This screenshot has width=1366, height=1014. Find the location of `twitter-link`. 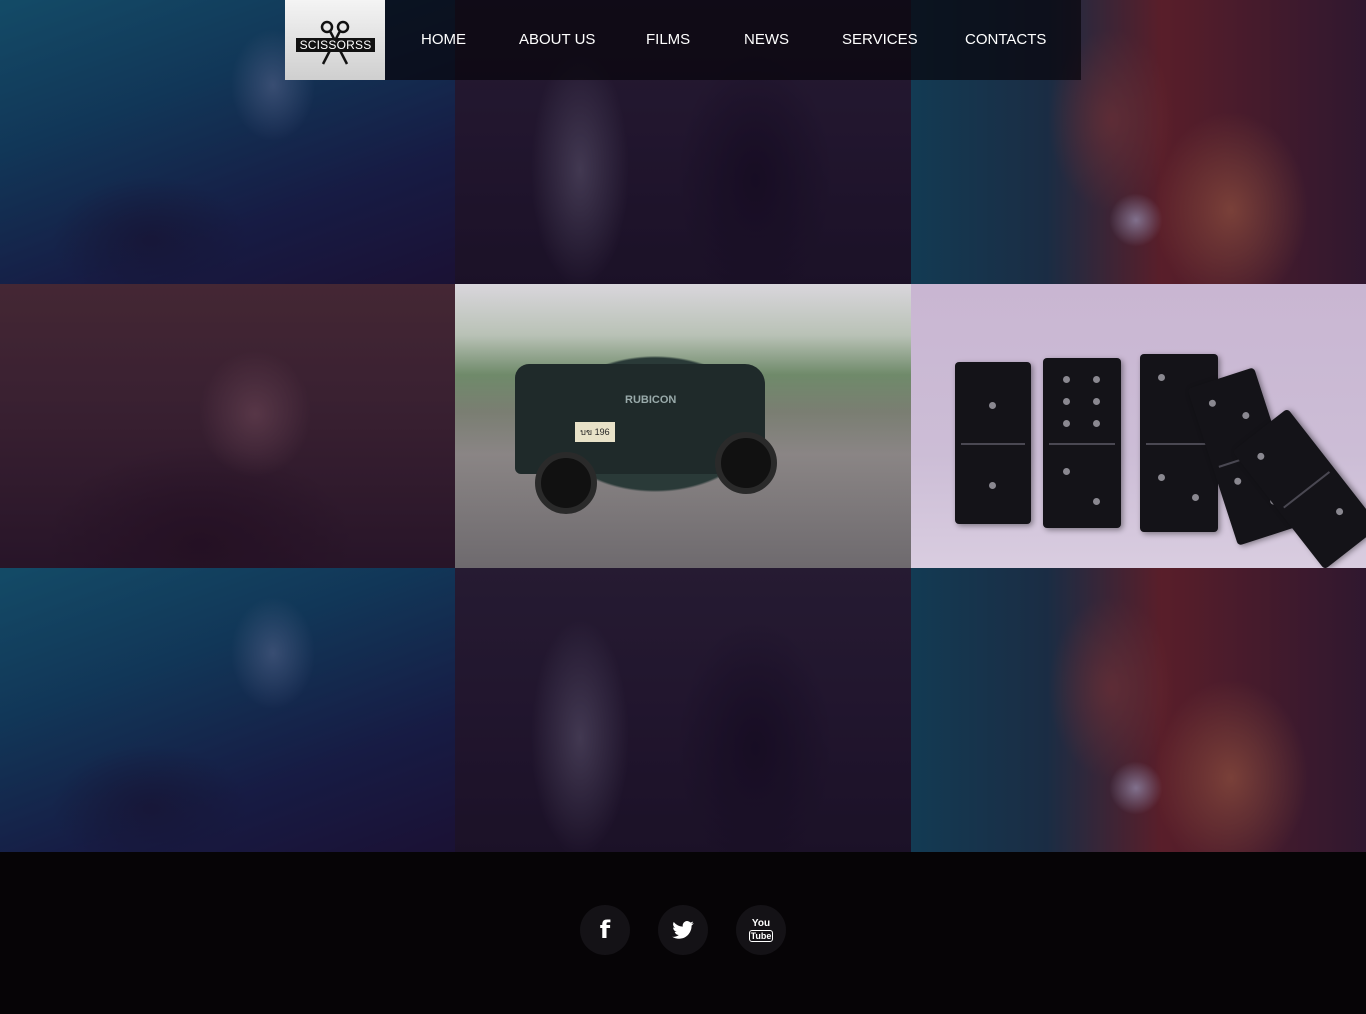

twitter-link is located at coordinates (683, 930).